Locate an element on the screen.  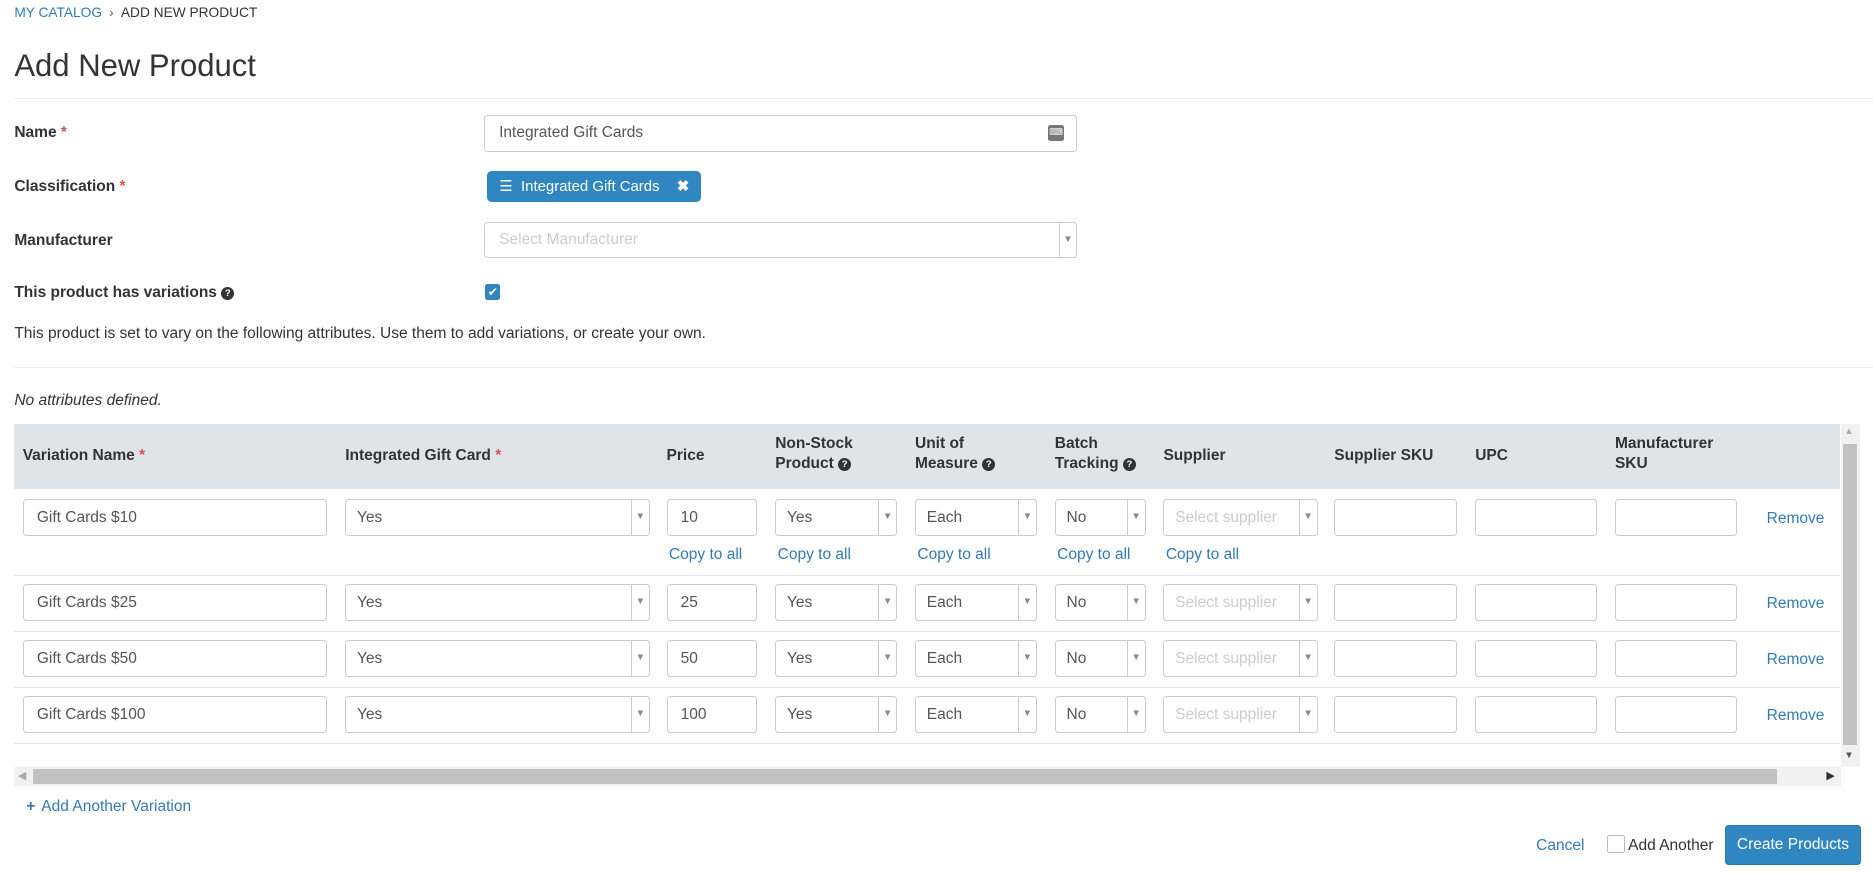
breadcrumb-my-catalog: MY CATALOG is located at coordinates (58, 12).